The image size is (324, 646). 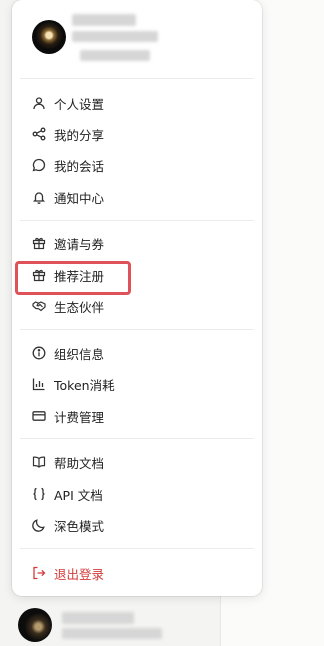 What do you see at coordinates (39, 197) in the screenshot?
I see `bell-icon` at bounding box center [39, 197].